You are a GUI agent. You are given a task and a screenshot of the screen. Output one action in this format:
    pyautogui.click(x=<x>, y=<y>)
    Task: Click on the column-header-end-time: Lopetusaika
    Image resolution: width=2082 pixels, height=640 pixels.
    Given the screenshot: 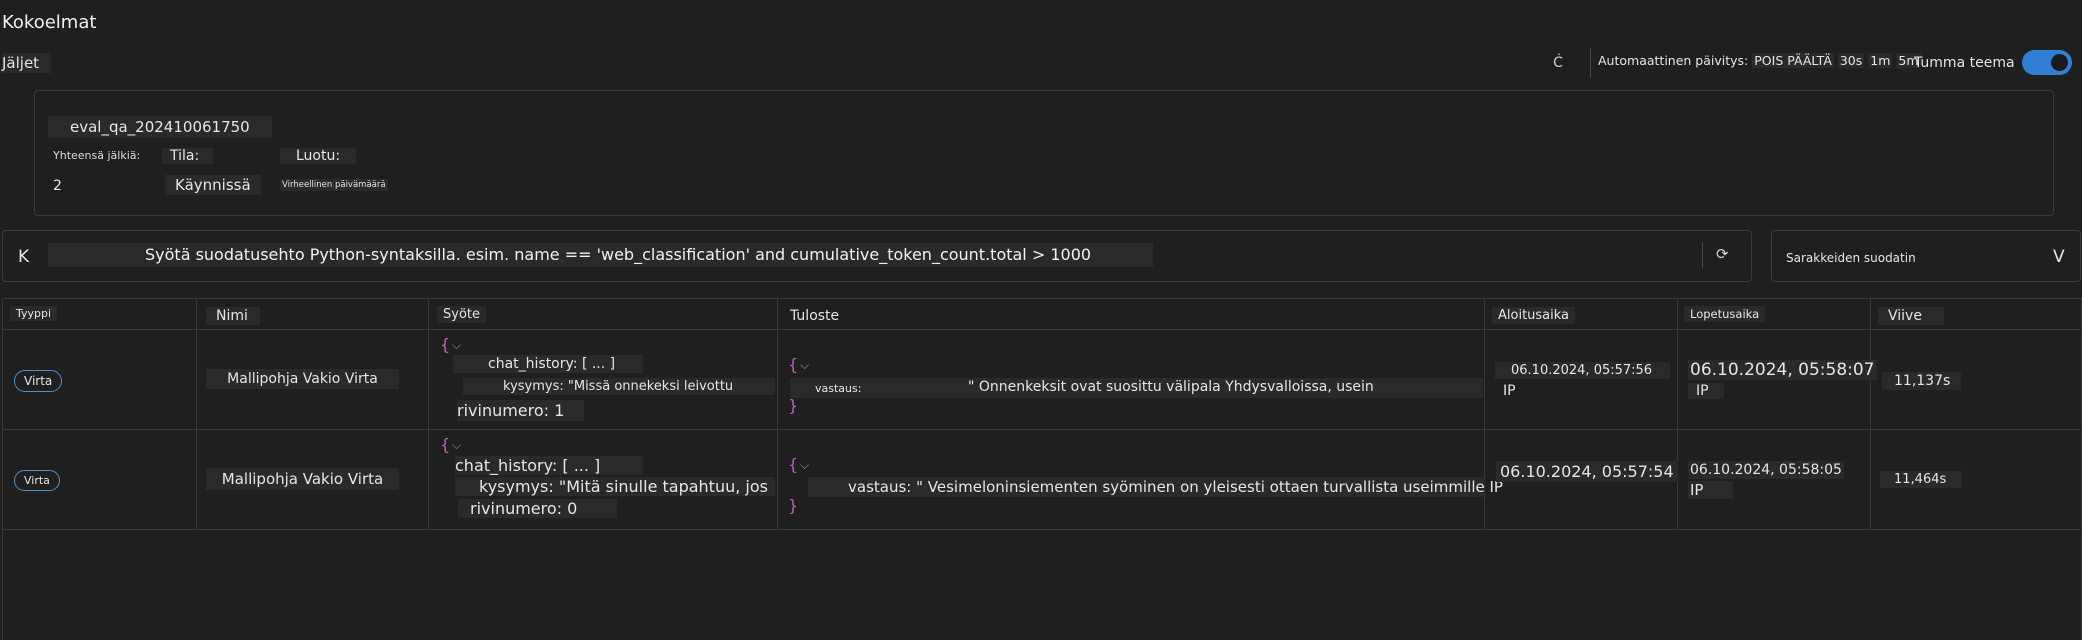 What is the action you would take?
    pyautogui.click(x=1725, y=314)
    